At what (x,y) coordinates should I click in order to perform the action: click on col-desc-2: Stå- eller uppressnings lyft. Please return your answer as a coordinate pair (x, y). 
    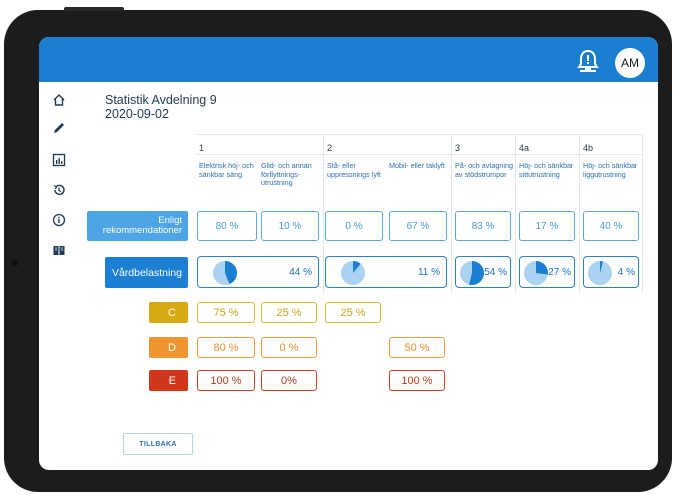
    Looking at the image, I should click on (354, 170).